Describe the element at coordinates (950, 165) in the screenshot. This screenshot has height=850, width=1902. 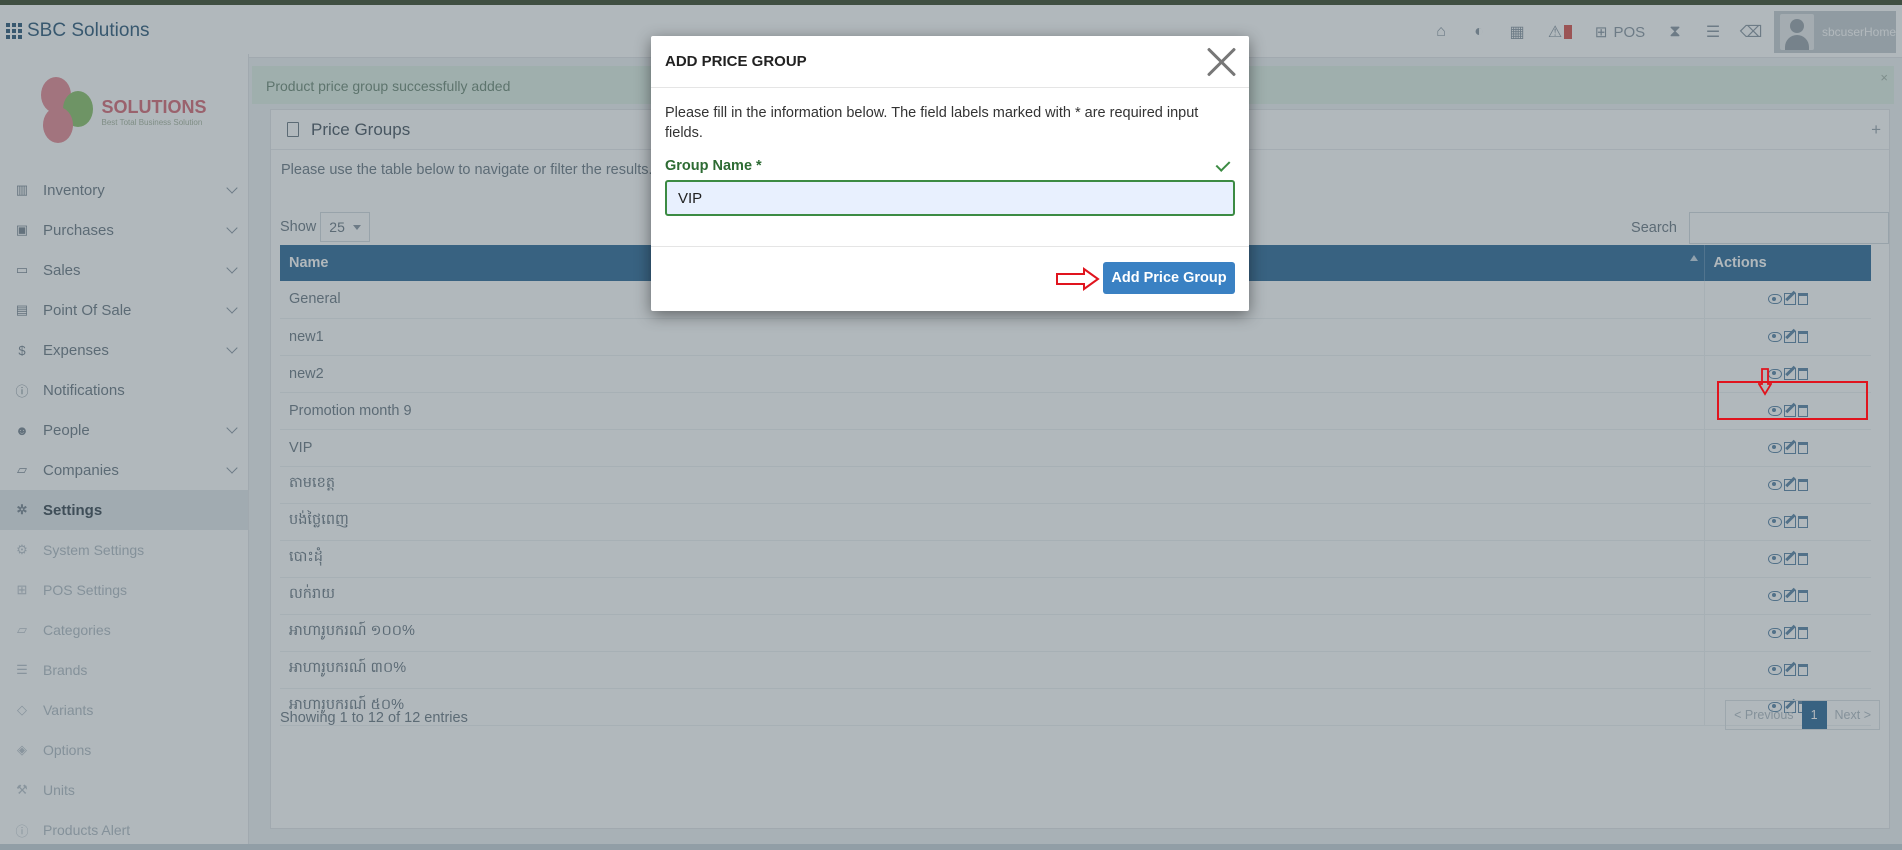
I see `group-name-label: Group Name *` at that location.